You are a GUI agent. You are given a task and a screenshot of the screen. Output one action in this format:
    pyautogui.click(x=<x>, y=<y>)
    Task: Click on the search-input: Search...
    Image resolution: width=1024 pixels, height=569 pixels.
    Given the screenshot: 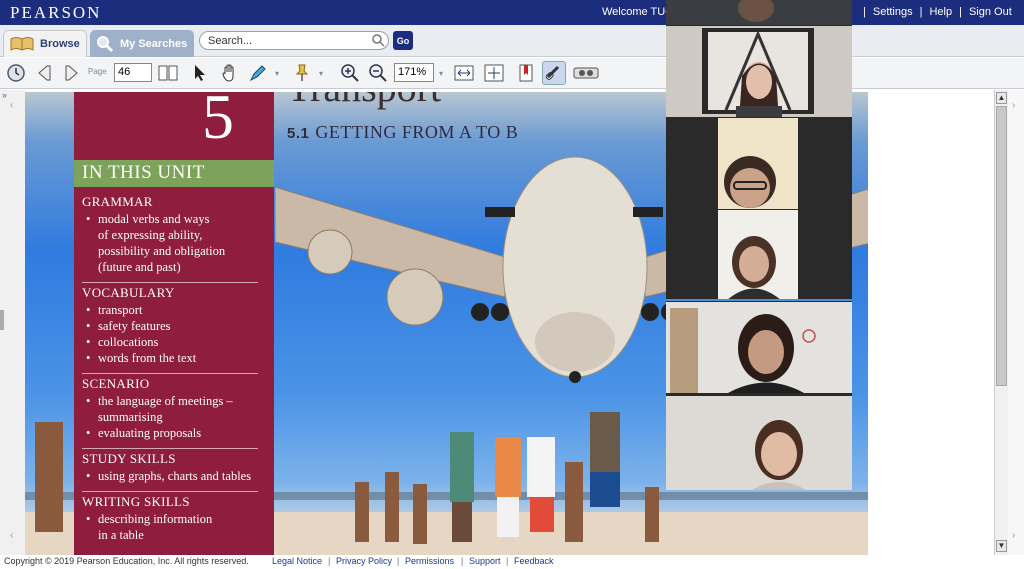 What is the action you would take?
    pyautogui.click(x=294, y=40)
    